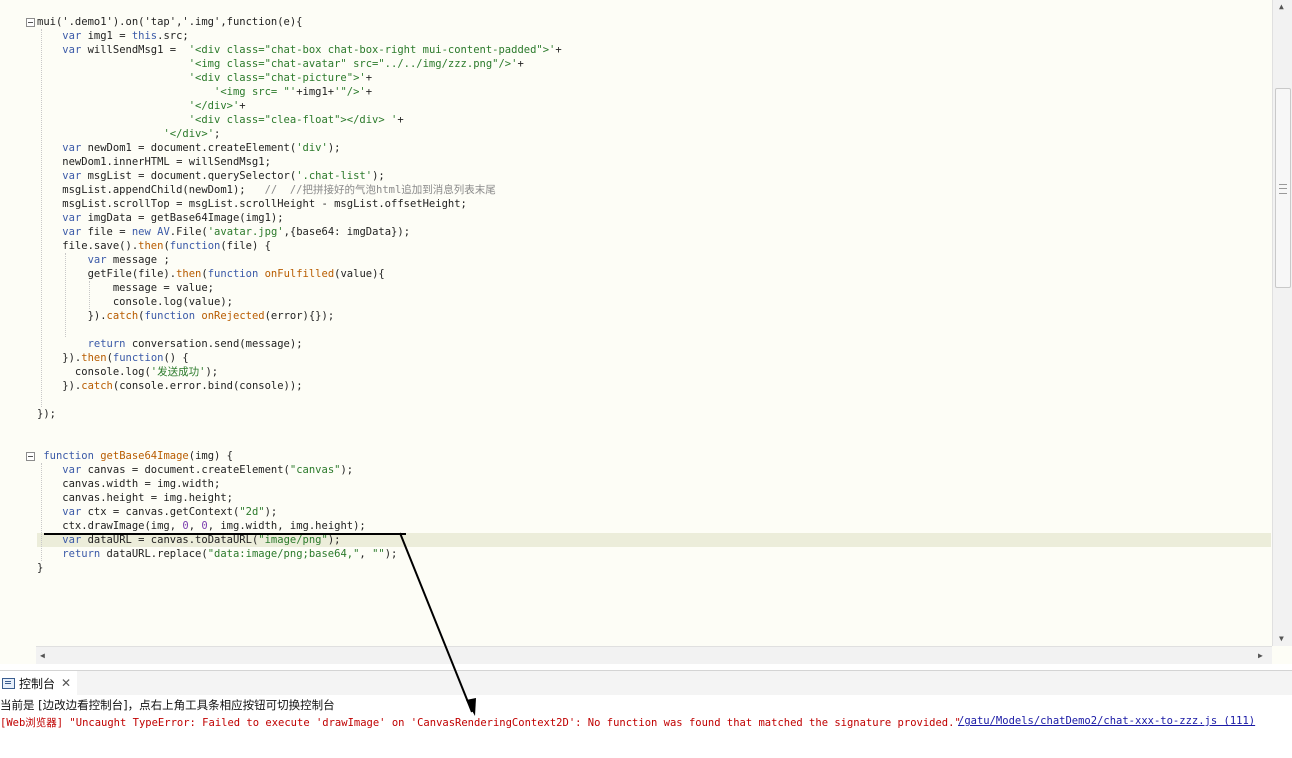 Image resolution: width=1292 pixels, height=758 pixels. I want to click on scroll-grip-icon, so click(1283, 189).